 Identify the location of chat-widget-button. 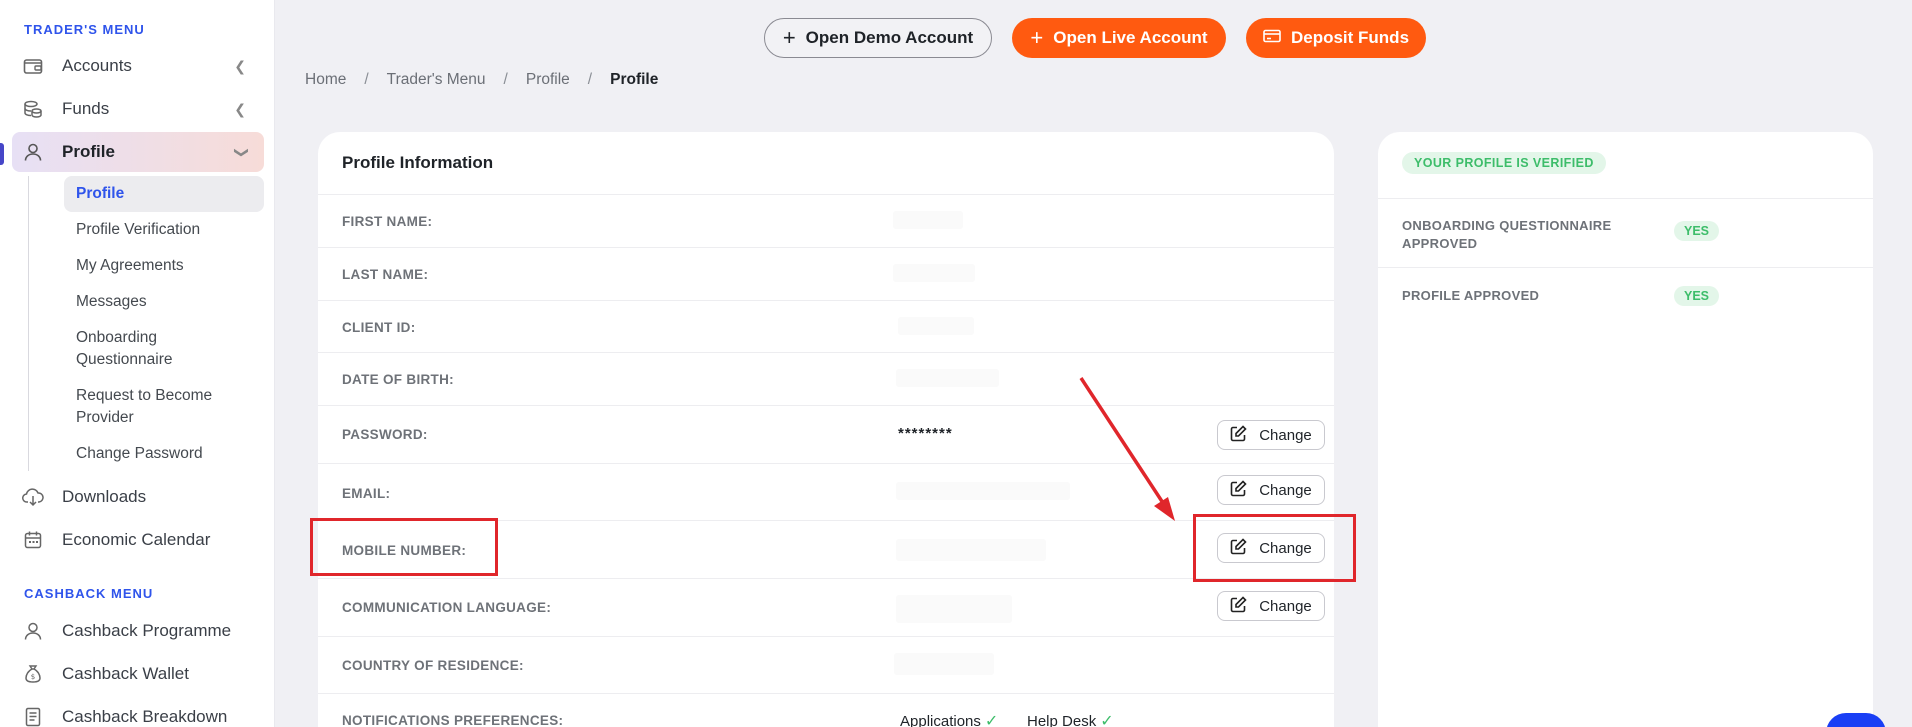
(1856, 720).